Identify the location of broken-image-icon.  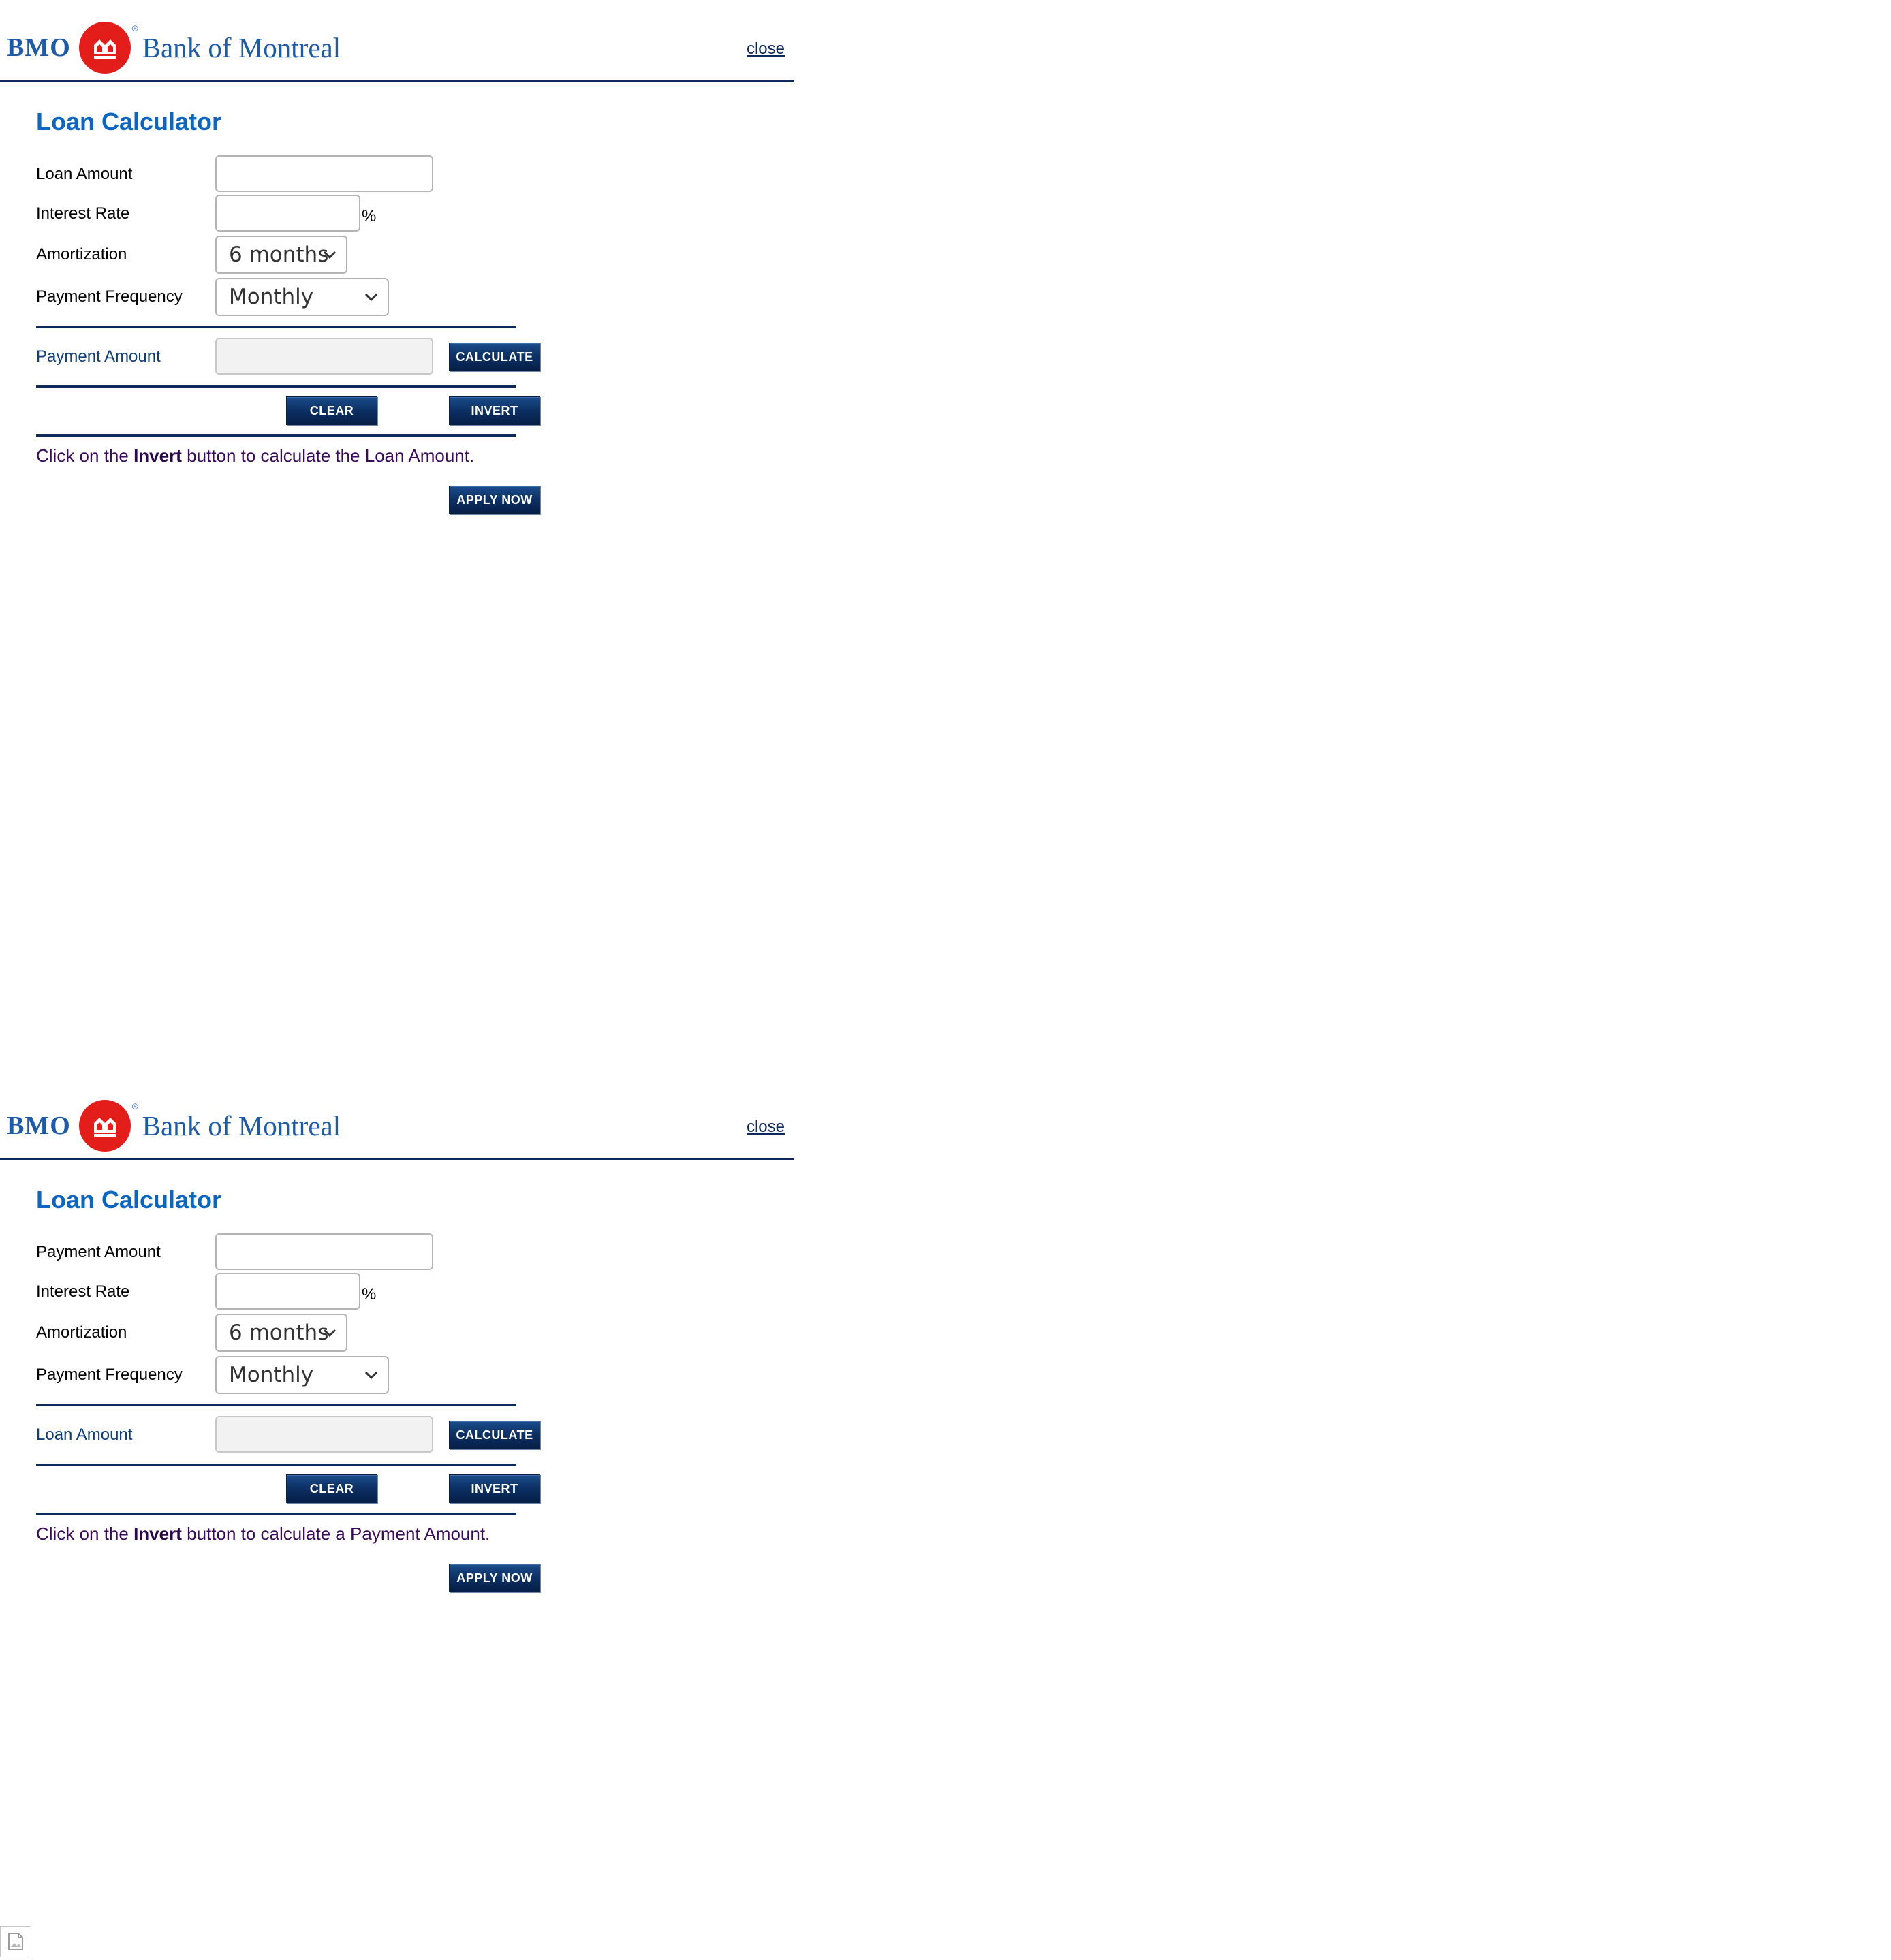
(15, 1941).